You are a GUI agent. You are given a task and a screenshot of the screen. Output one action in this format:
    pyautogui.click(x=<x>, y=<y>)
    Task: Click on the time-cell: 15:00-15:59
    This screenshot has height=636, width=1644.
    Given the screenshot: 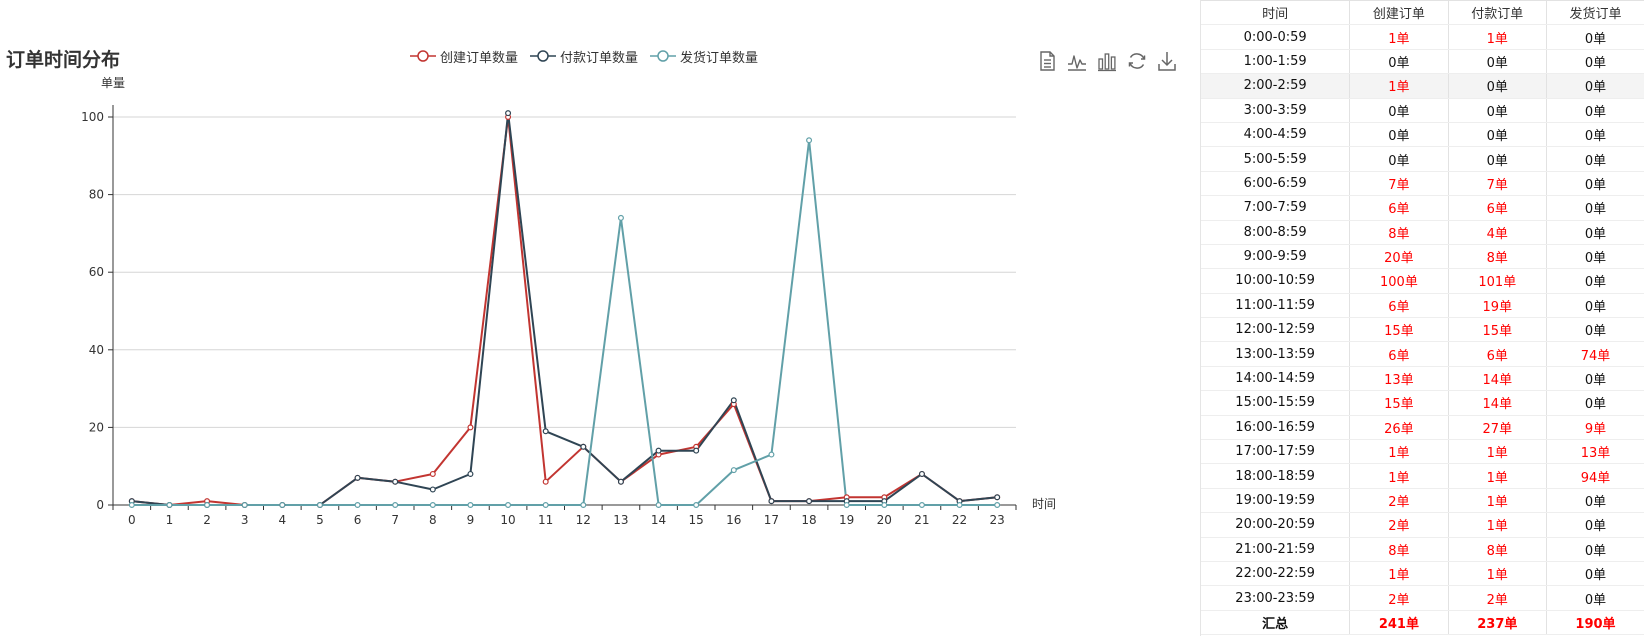 What is the action you would take?
    pyautogui.click(x=1276, y=403)
    